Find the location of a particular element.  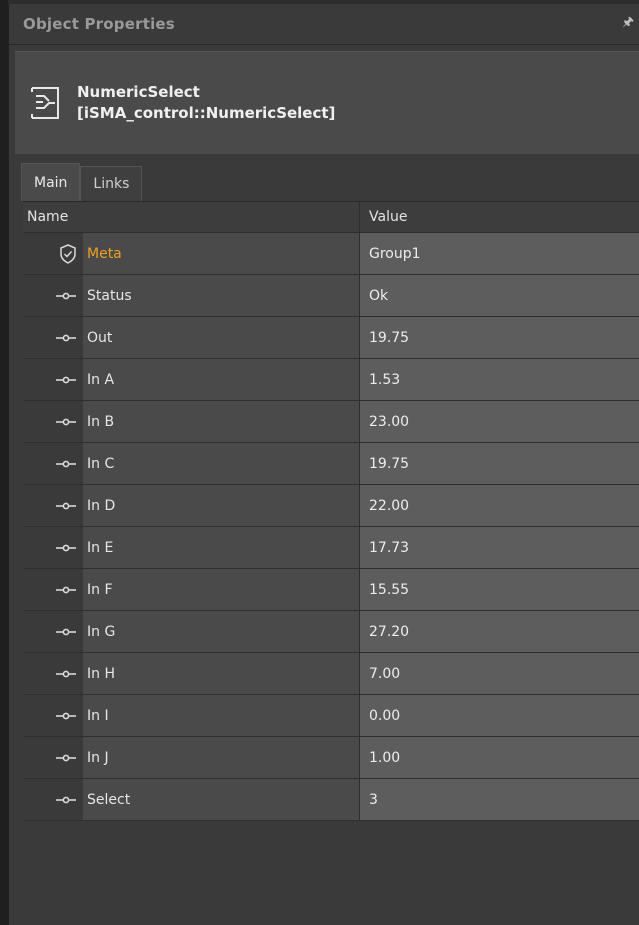

table-row: In A 1.53 is located at coordinates (331, 380).